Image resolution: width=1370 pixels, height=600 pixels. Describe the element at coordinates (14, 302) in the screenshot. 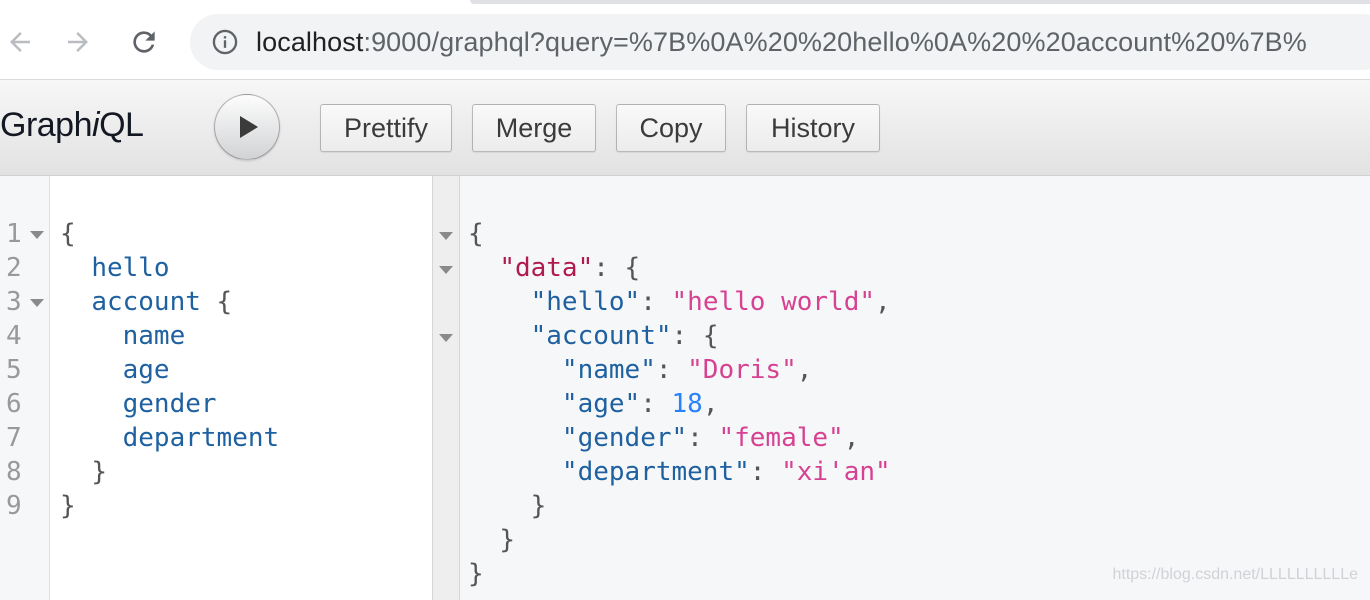

I see `line-number: 3` at that location.